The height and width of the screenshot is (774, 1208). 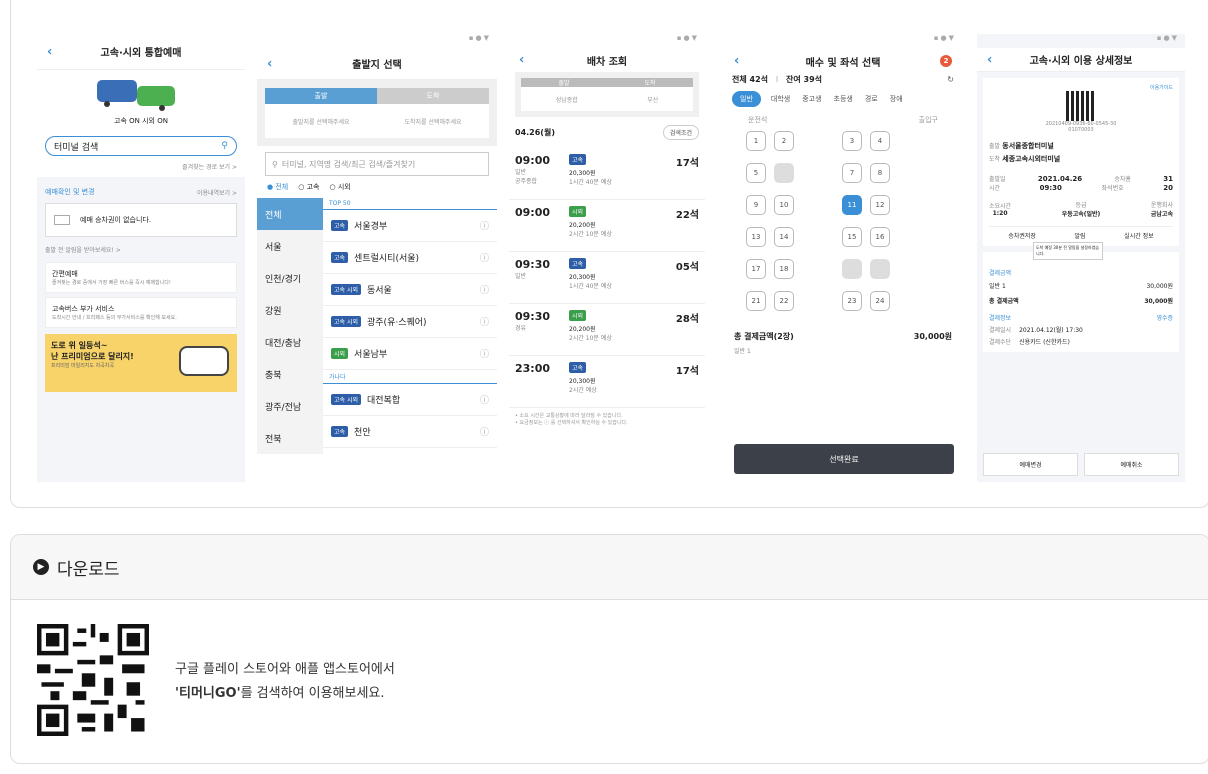 What do you see at coordinates (339, 187) in the screenshot?
I see `radio-intercity: ○ 시외` at bounding box center [339, 187].